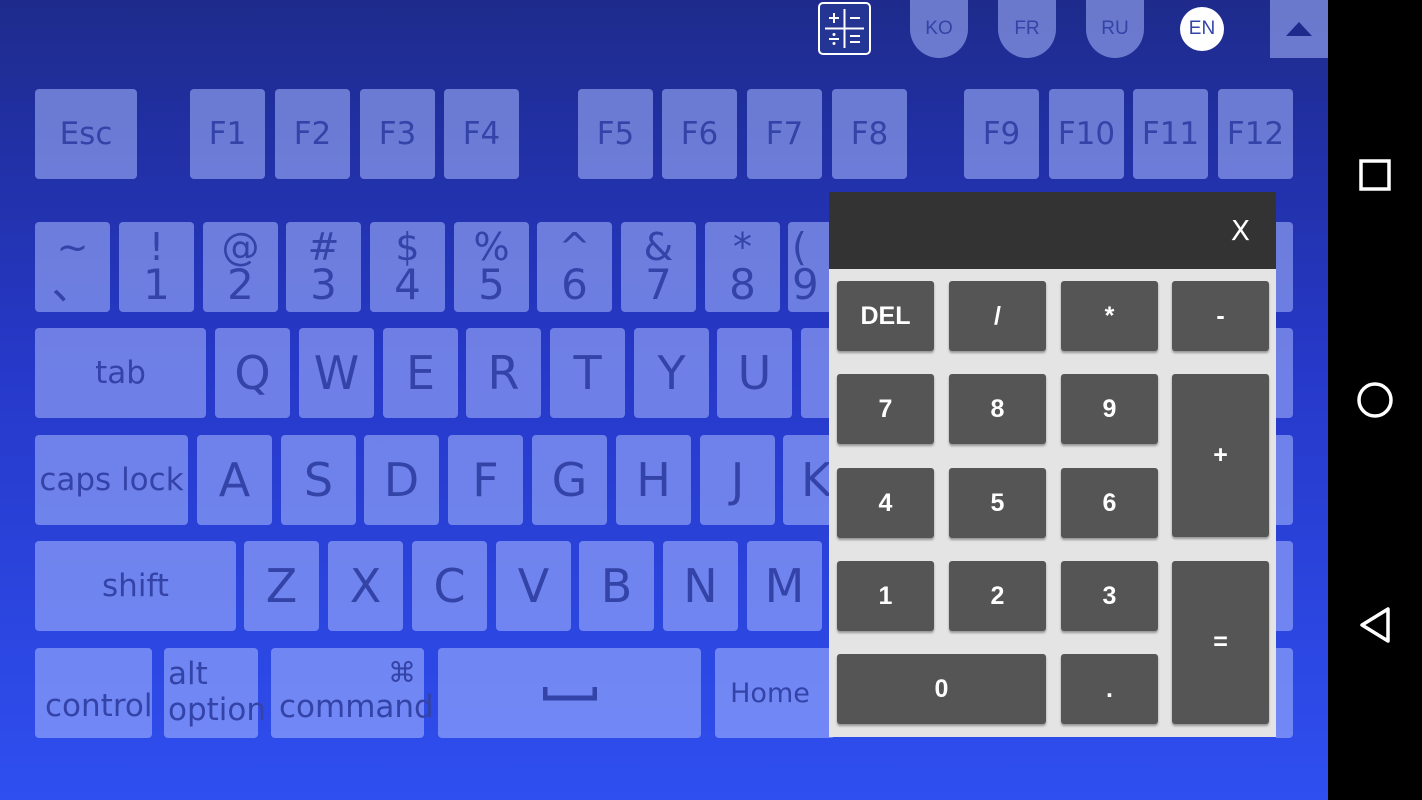  What do you see at coordinates (402, 672) in the screenshot?
I see `command-symbol-icon: ⌘` at bounding box center [402, 672].